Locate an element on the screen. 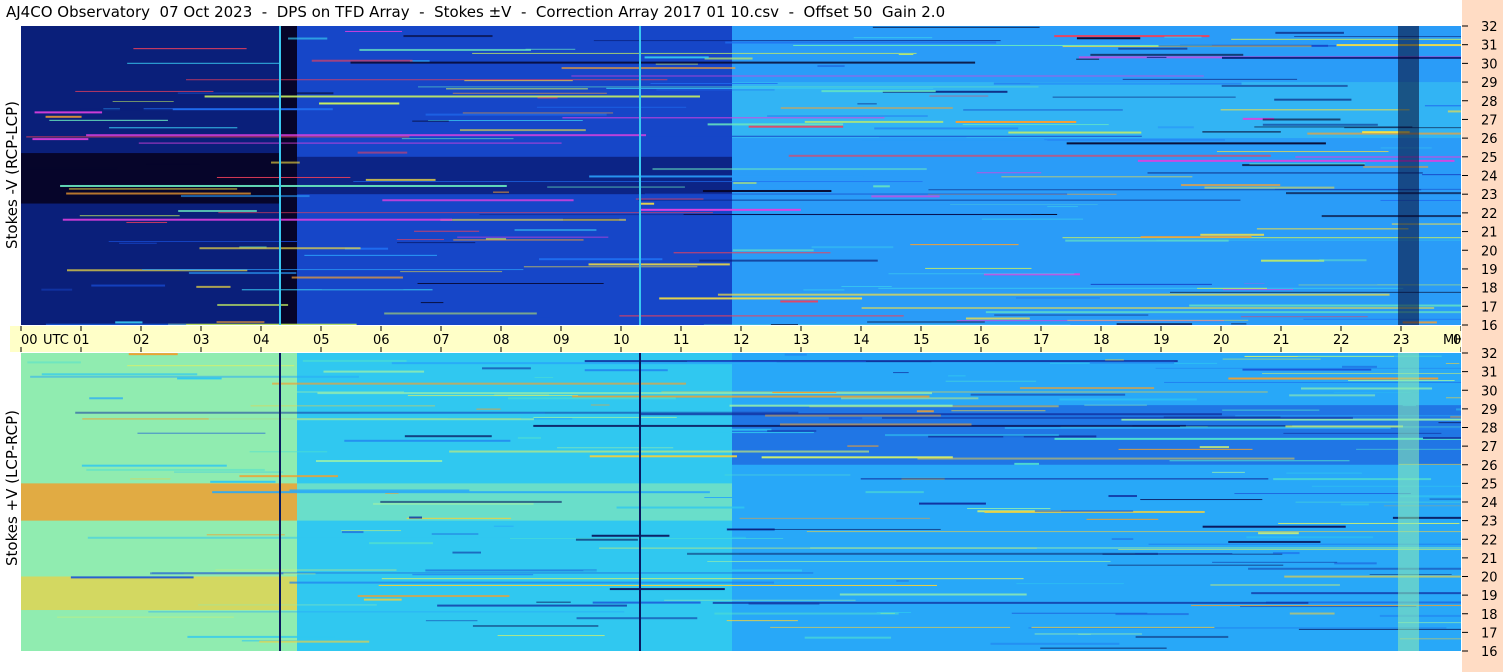 This screenshot has height=672, width=1503. x-tick-label: 13 is located at coordinates (801, 340).